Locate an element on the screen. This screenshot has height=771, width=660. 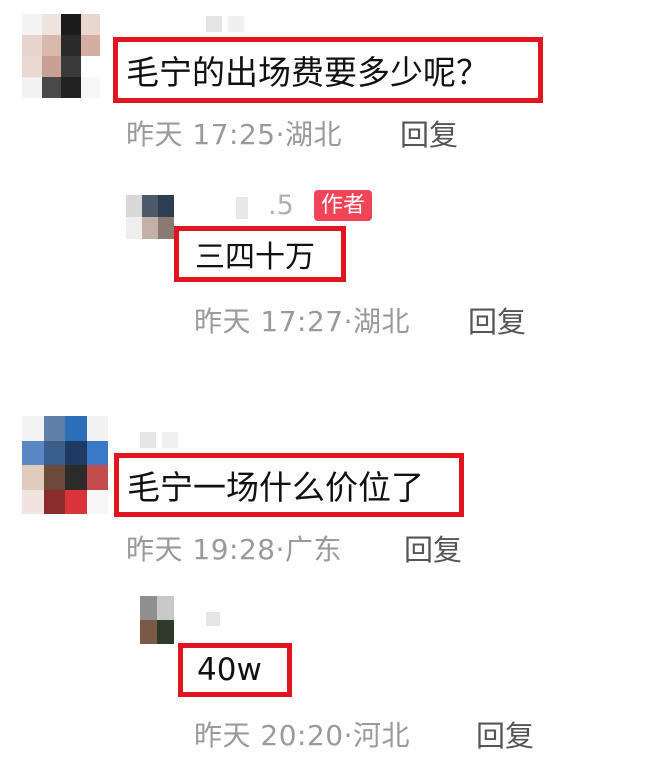
reply-meta: 昨天 20:20·河北 is located at coordinates (302, 734).